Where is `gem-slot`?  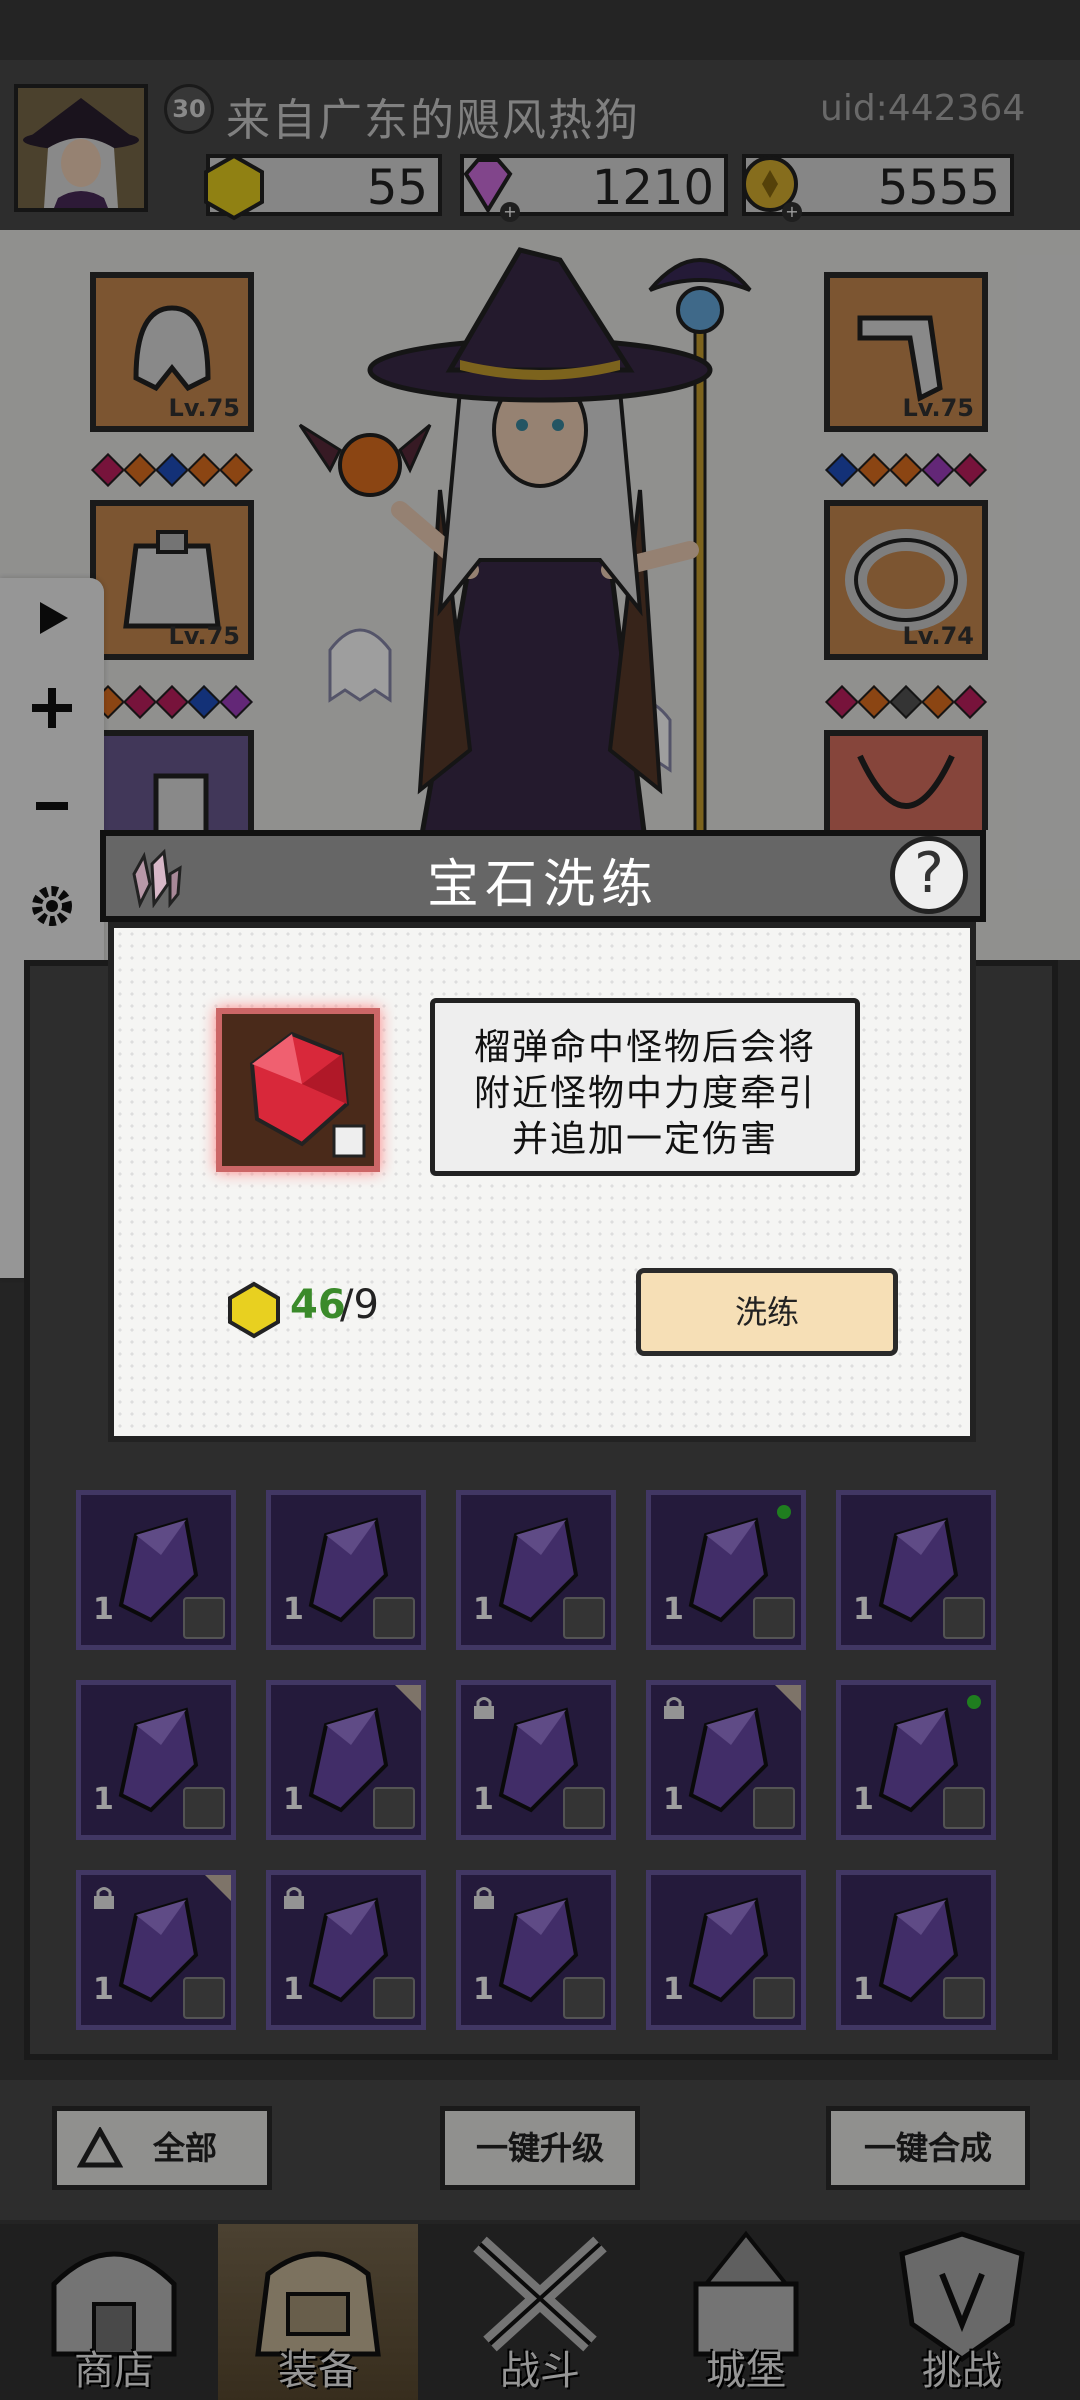 gem-slot is located at coordinates (298, 1090).